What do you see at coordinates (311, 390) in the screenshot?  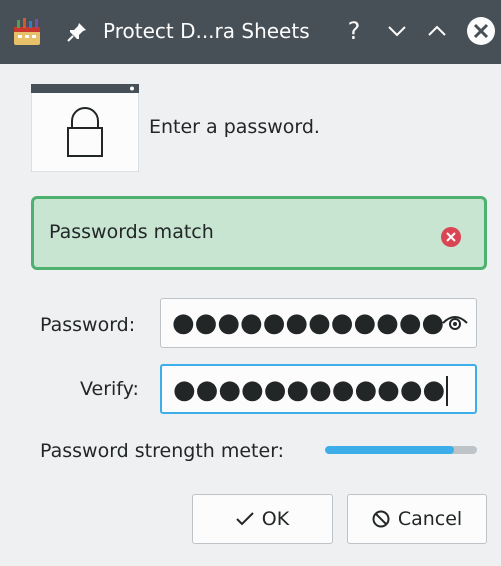 I see `verify-value: ●●●●●●●●●●●●` at bounding box center [311, 390].